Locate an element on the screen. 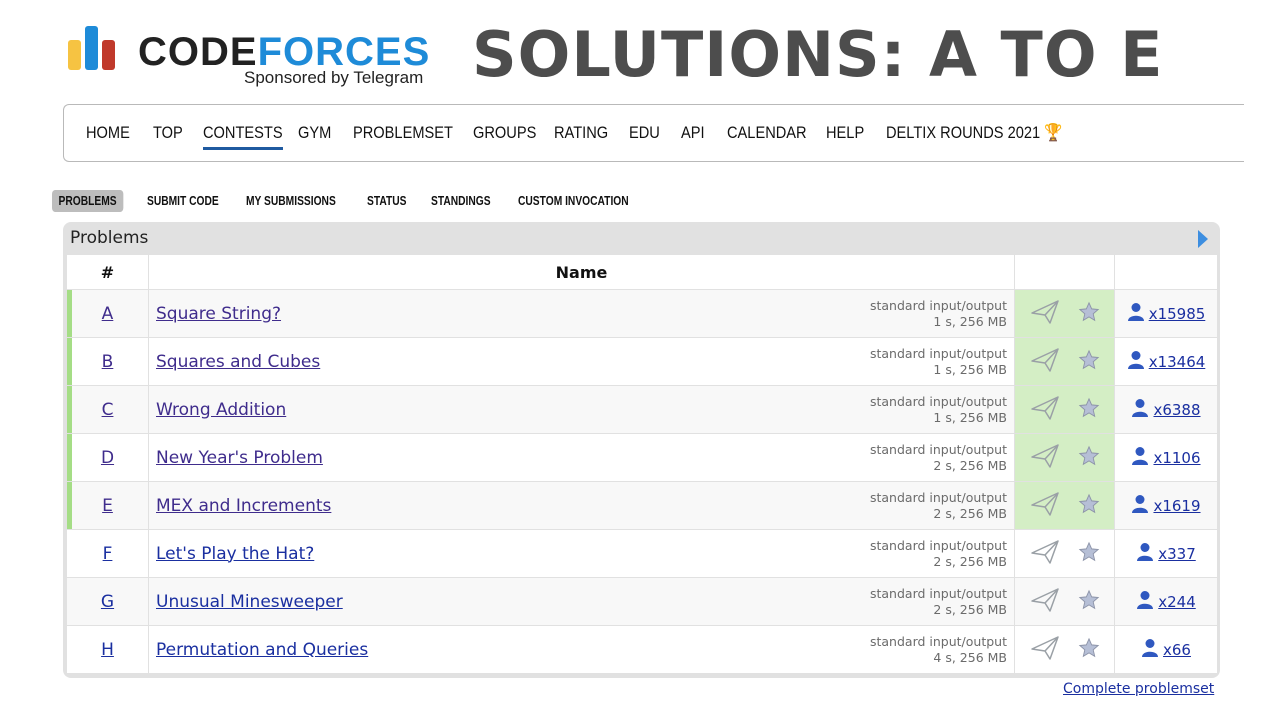  problem-index-link: D is located at coordinates (107, 458).